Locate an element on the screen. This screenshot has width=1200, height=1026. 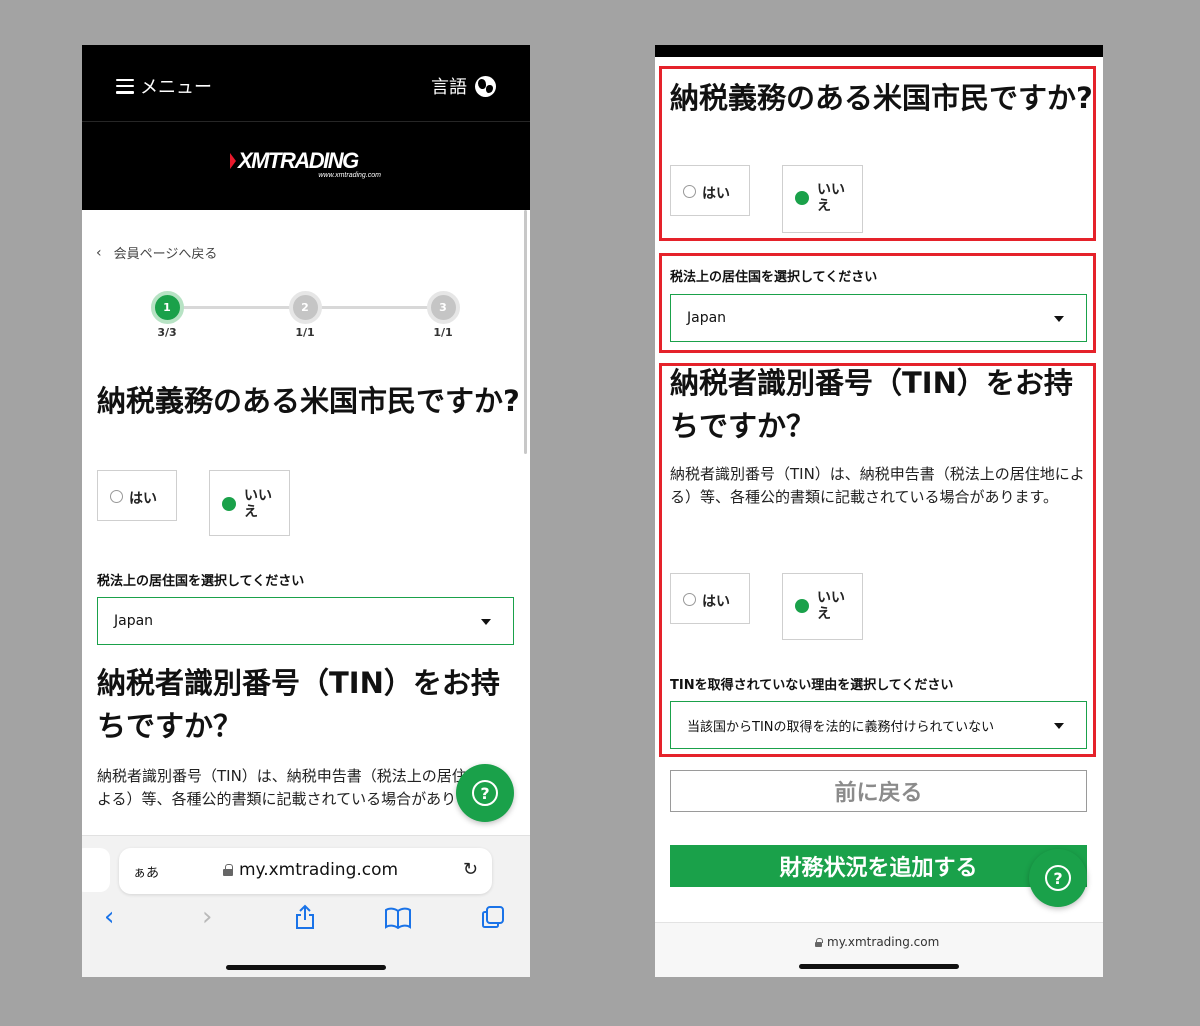
browser-toolbar: ‹ › is located at coordinates (306, 920).